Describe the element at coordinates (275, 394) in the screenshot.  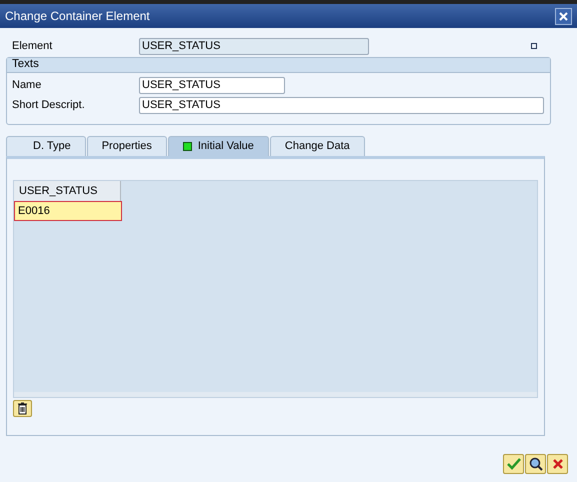
I see `resize-handle` at that location.